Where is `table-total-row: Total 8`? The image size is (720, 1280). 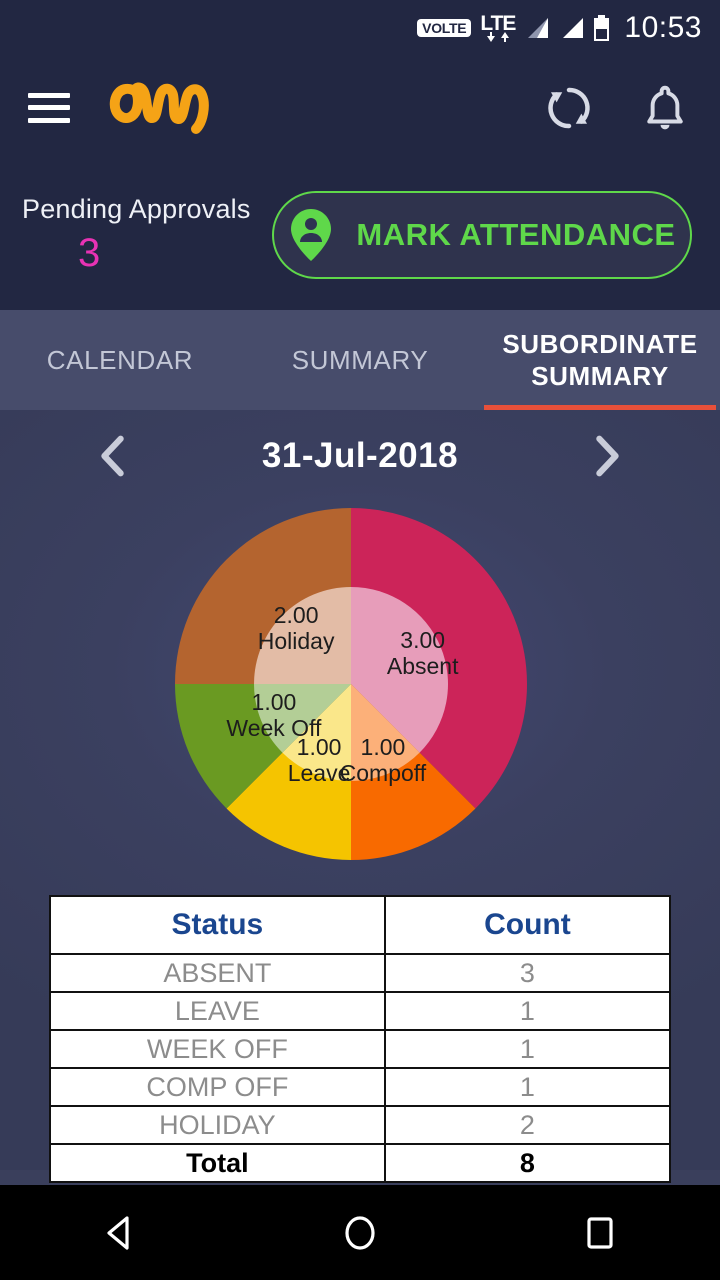
table-total-row: Total 8 is located at coordinates (360, 1163).